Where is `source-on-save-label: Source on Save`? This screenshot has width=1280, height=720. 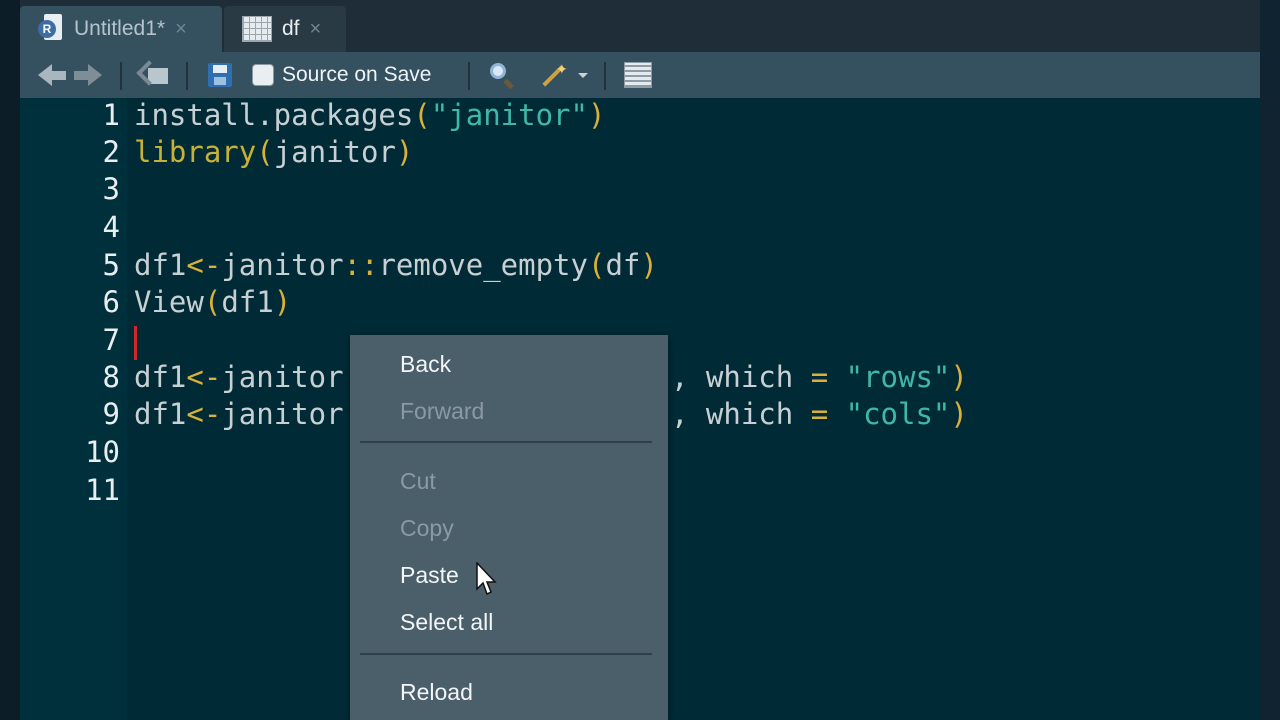 source-on-save-label: Source on Save is located at coordinates (357, 74).